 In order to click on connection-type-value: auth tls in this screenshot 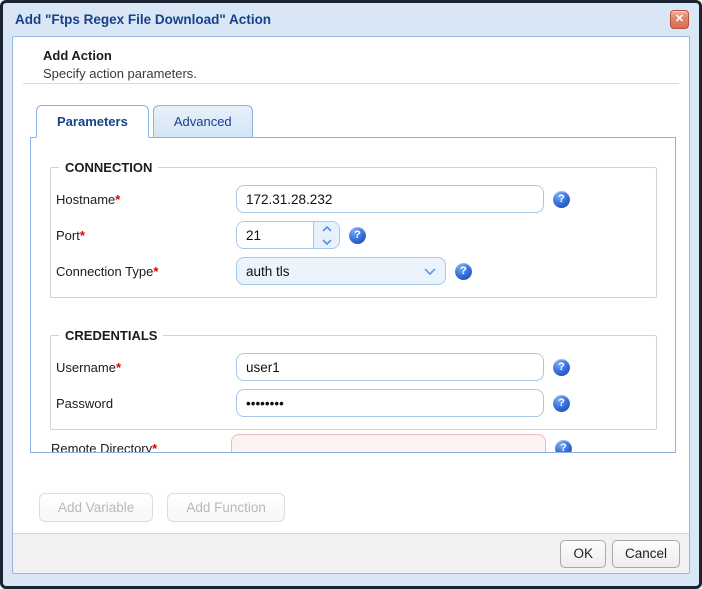, I will do `click(268, 271)`.